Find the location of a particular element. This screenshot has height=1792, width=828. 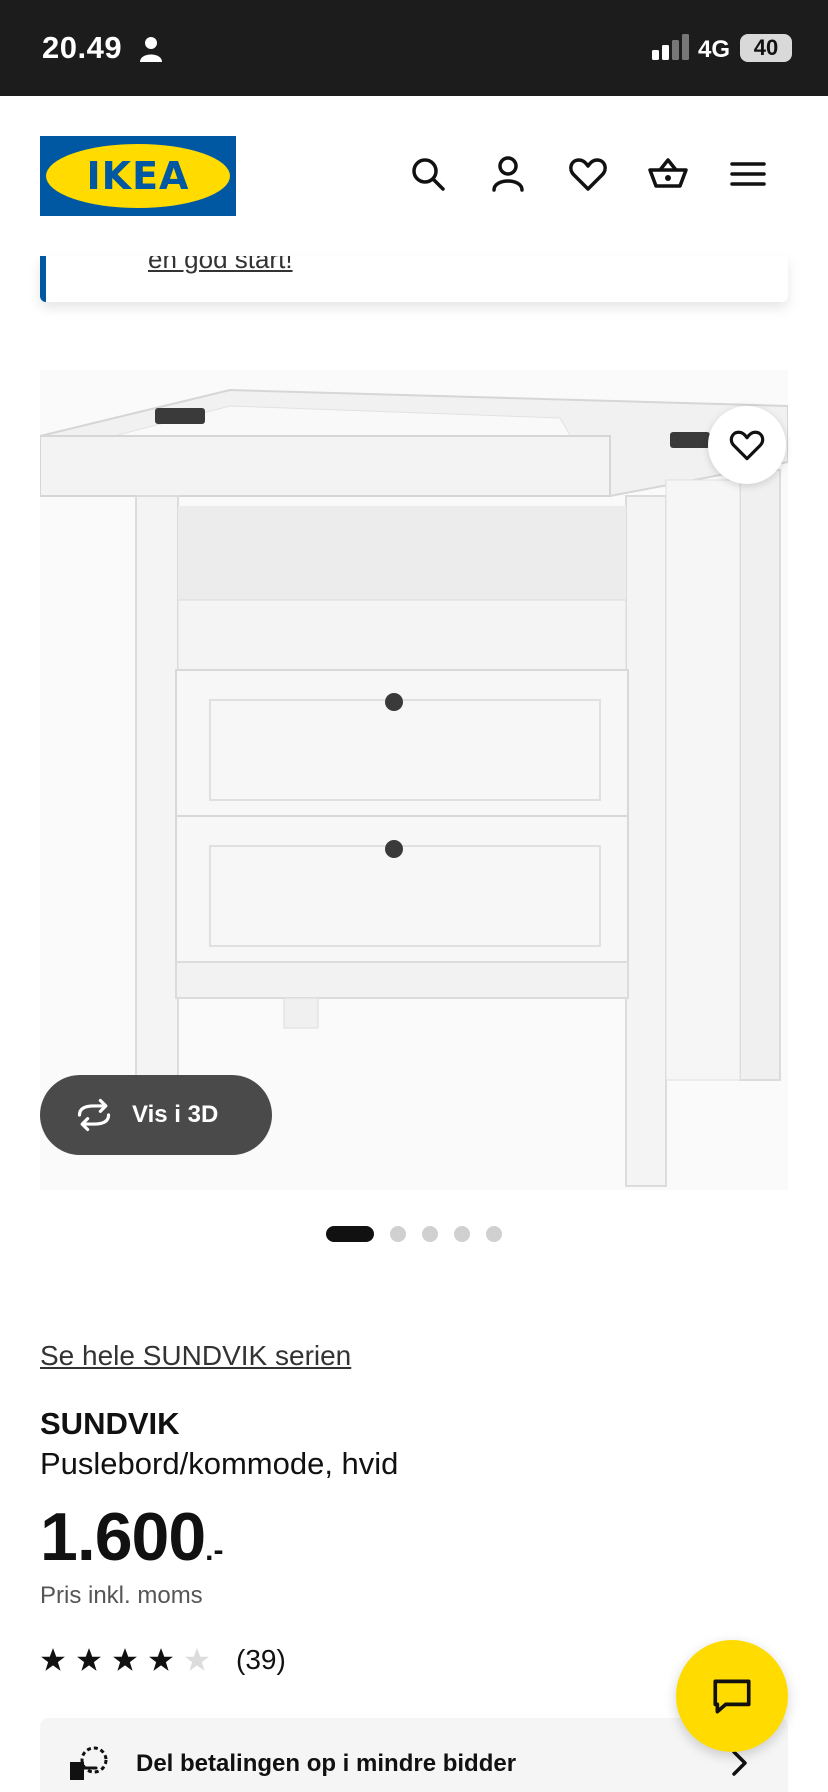

info-card: en god start! is located at coordinates (414, 279).